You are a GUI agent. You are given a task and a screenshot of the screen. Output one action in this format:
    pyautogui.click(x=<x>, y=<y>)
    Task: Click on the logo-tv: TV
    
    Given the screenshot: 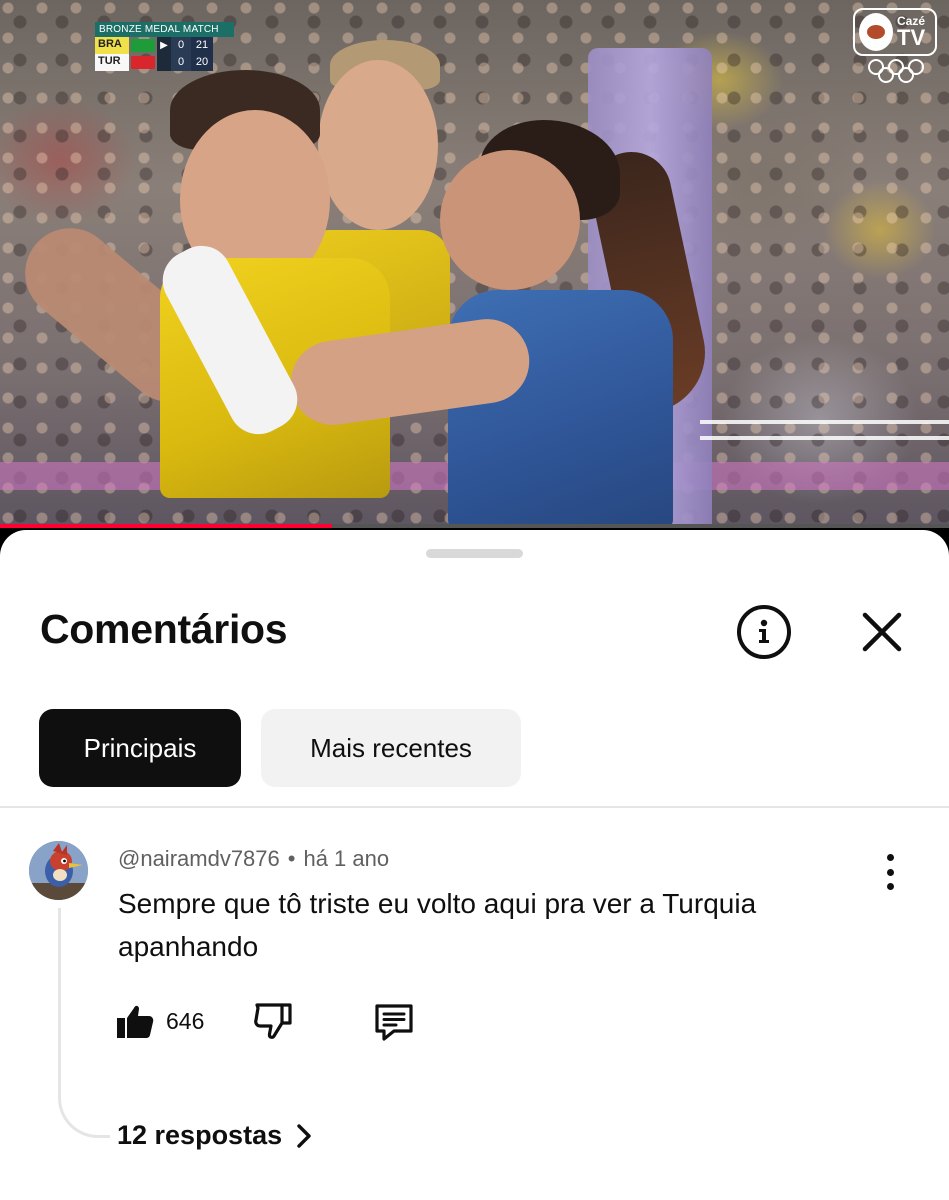 What is the action you would take?
    pyautogui.click(x=911, y=37)
    